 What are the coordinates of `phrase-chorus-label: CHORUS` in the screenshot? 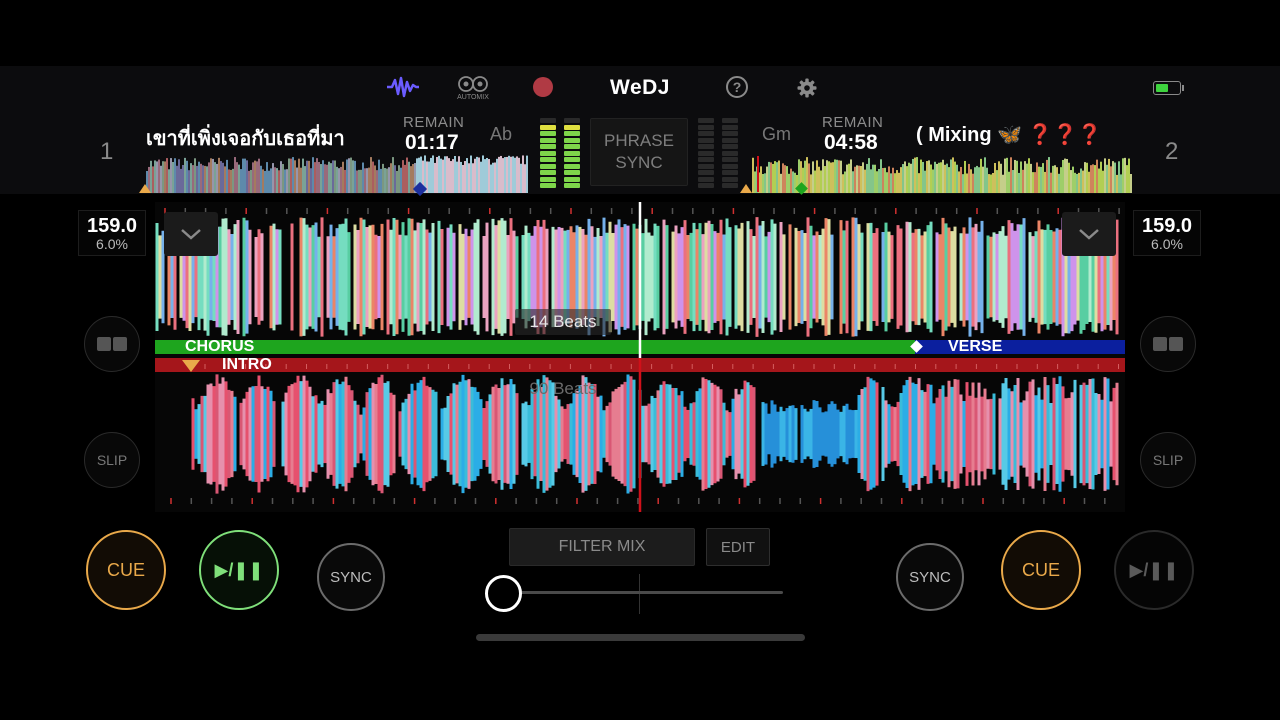 It's located at (220, 346).